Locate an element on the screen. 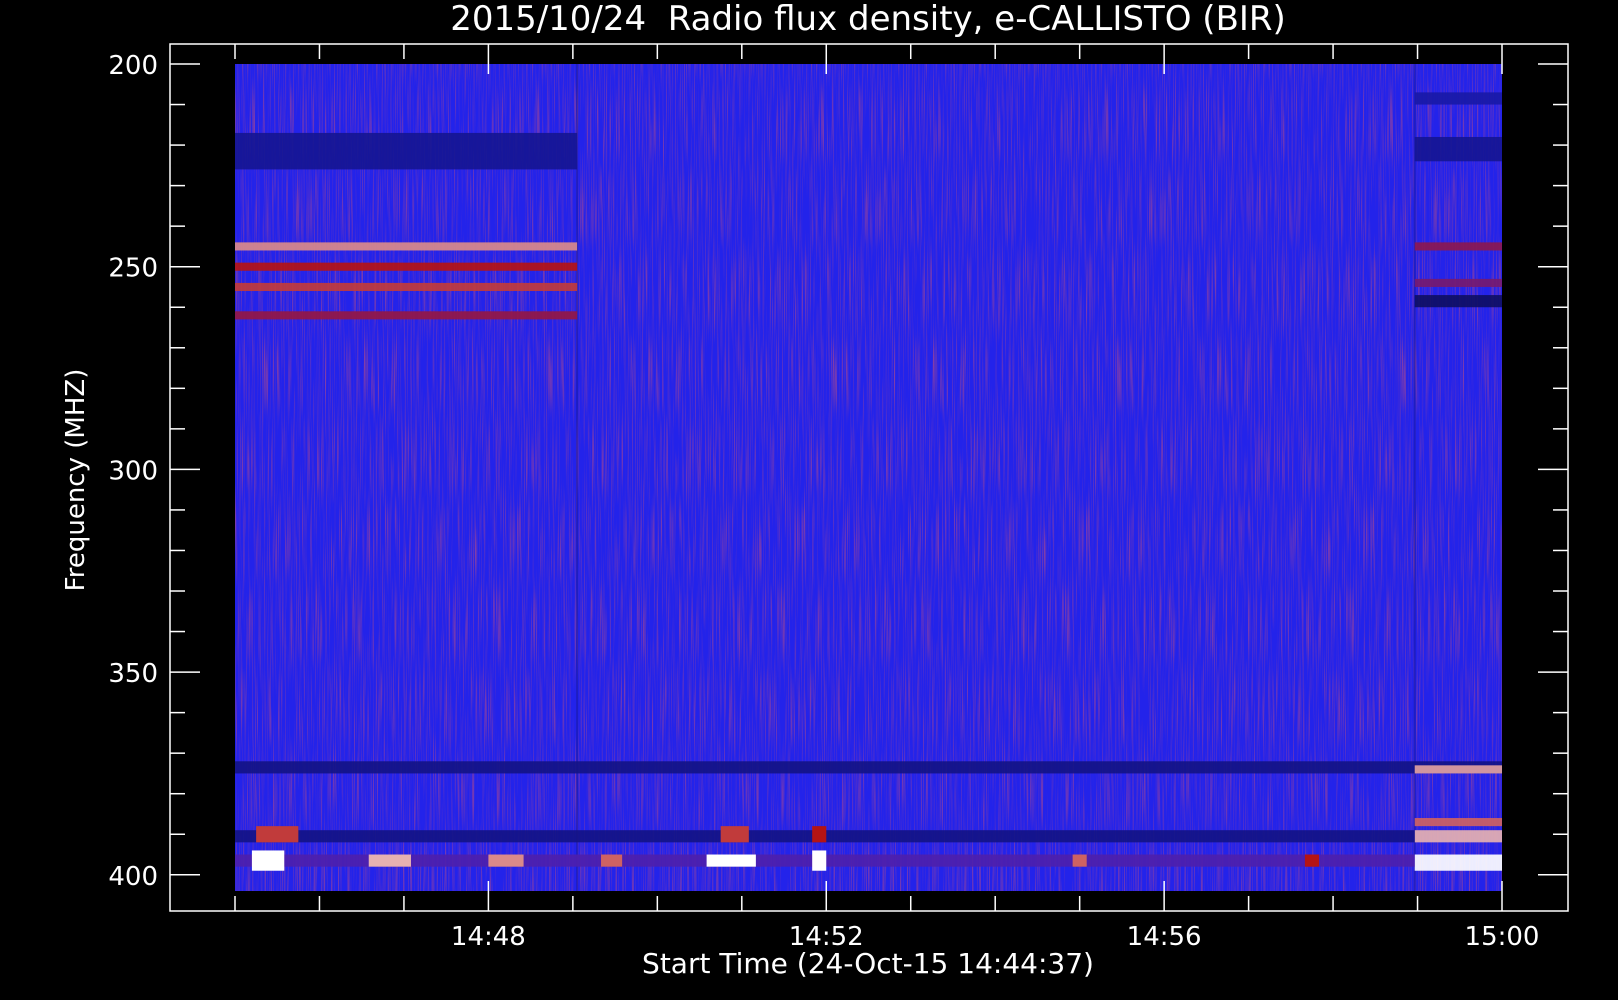 The width and height of the screenshot is (1618, 1000). x-axis-label: Start Time (24-Oct-15 14:44:37) is located at coordinates (868, 963).